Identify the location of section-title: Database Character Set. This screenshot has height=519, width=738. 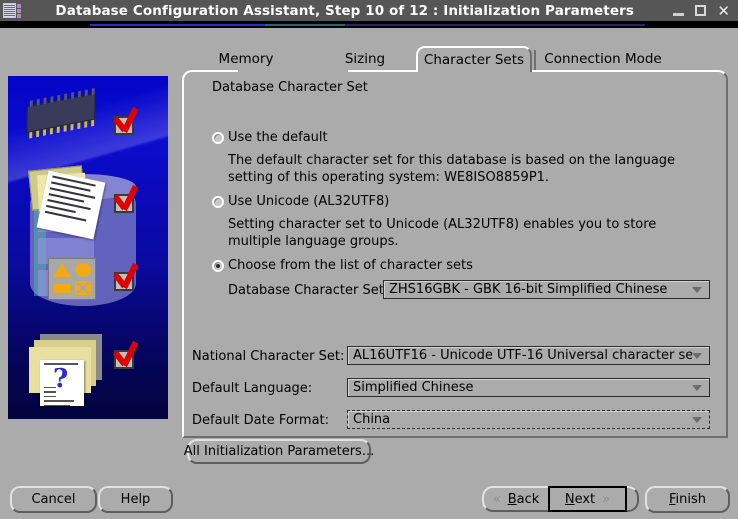
(290, 87).